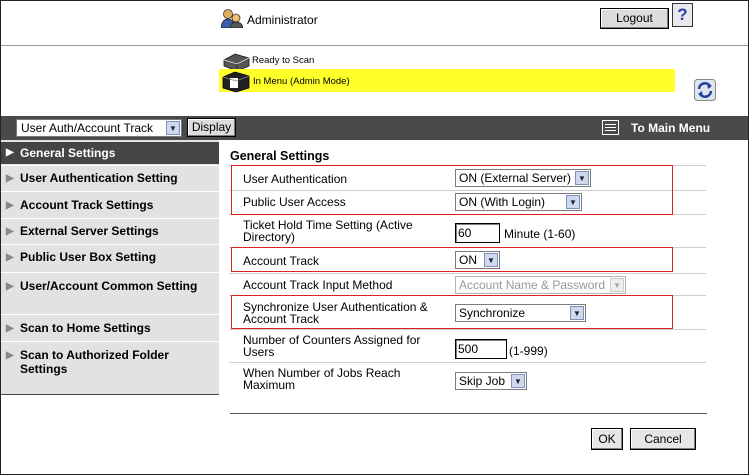 The image size is (749, 475). What do you see at coordinates (99, 178) in the screenshot?
I see `sidebar-item-label: User Authentication Setting` at bounding box center [99, 178].